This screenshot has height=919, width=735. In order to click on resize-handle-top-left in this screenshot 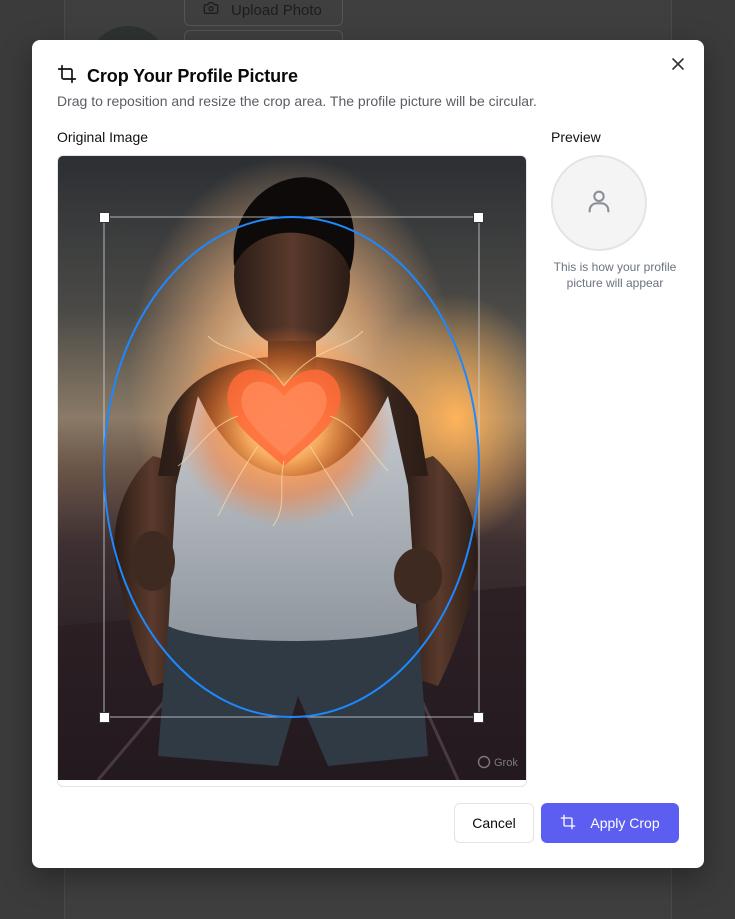, I will do `click(104, 217)`.